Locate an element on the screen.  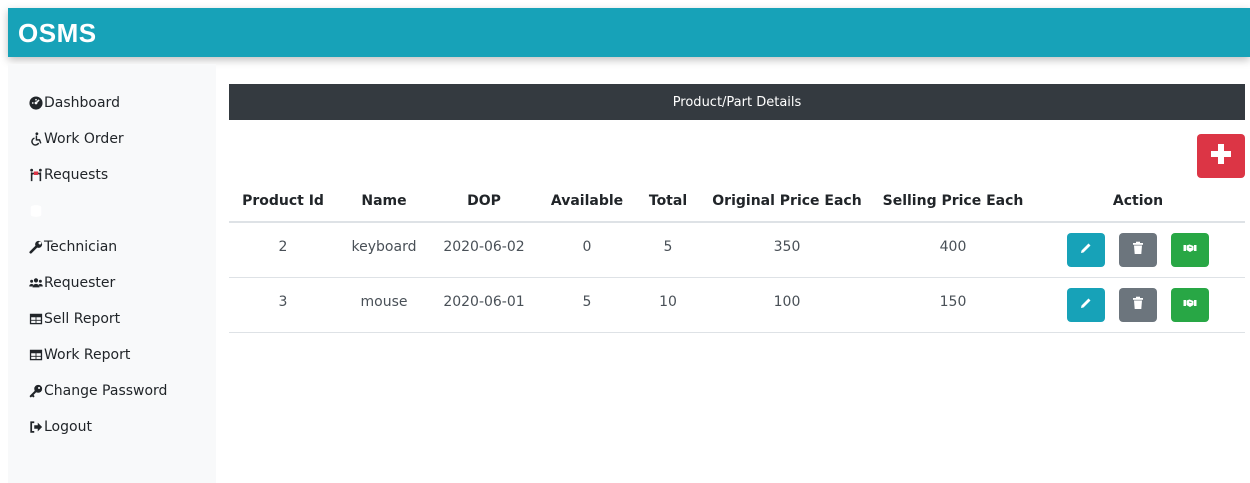
total-cell: 5 is located at coordinates (668, 250).